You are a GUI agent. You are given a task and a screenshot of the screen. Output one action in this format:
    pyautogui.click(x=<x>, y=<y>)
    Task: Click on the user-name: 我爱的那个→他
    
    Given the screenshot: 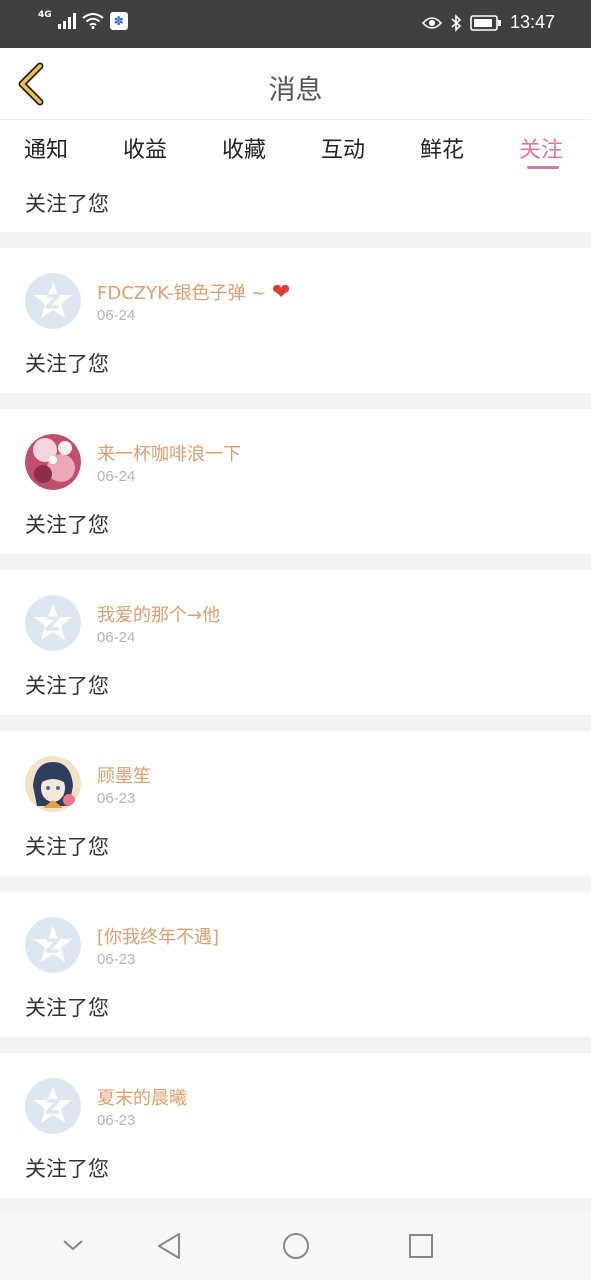 What is the action you would take?
    pyautogui.click(x=158, y=614)
    